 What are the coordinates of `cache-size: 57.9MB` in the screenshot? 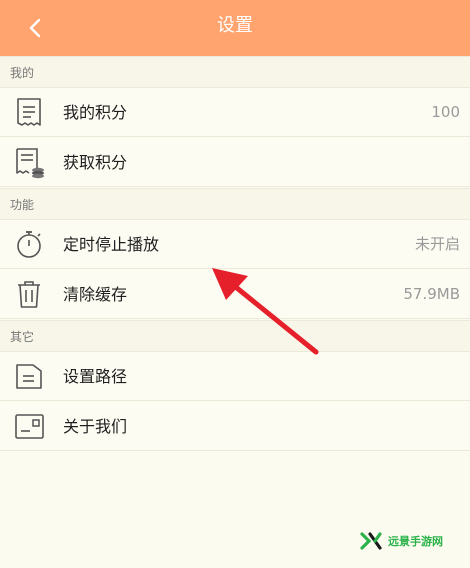 It's located at (431, 294).